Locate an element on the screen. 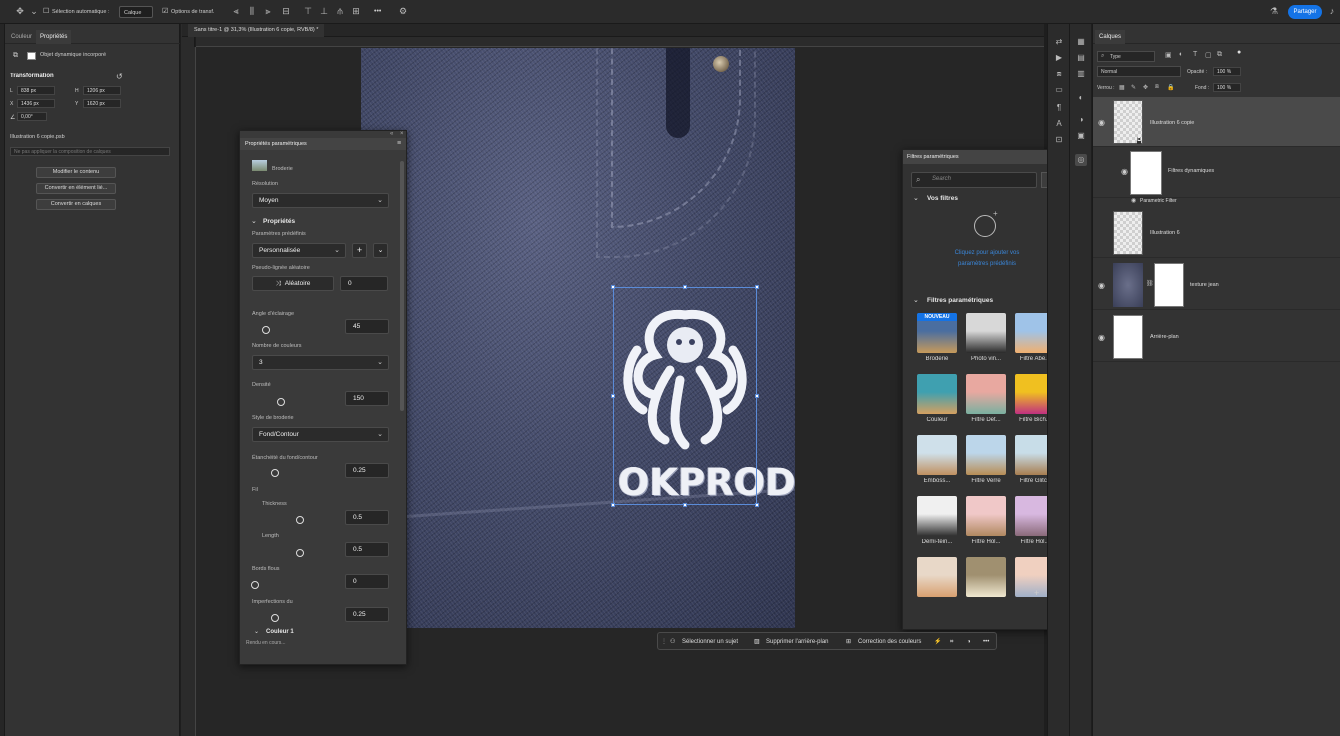 The height and width of the screenshot is (736, 1340). drag-handle-icon: ⋮ is located at coordinates (664, 642).